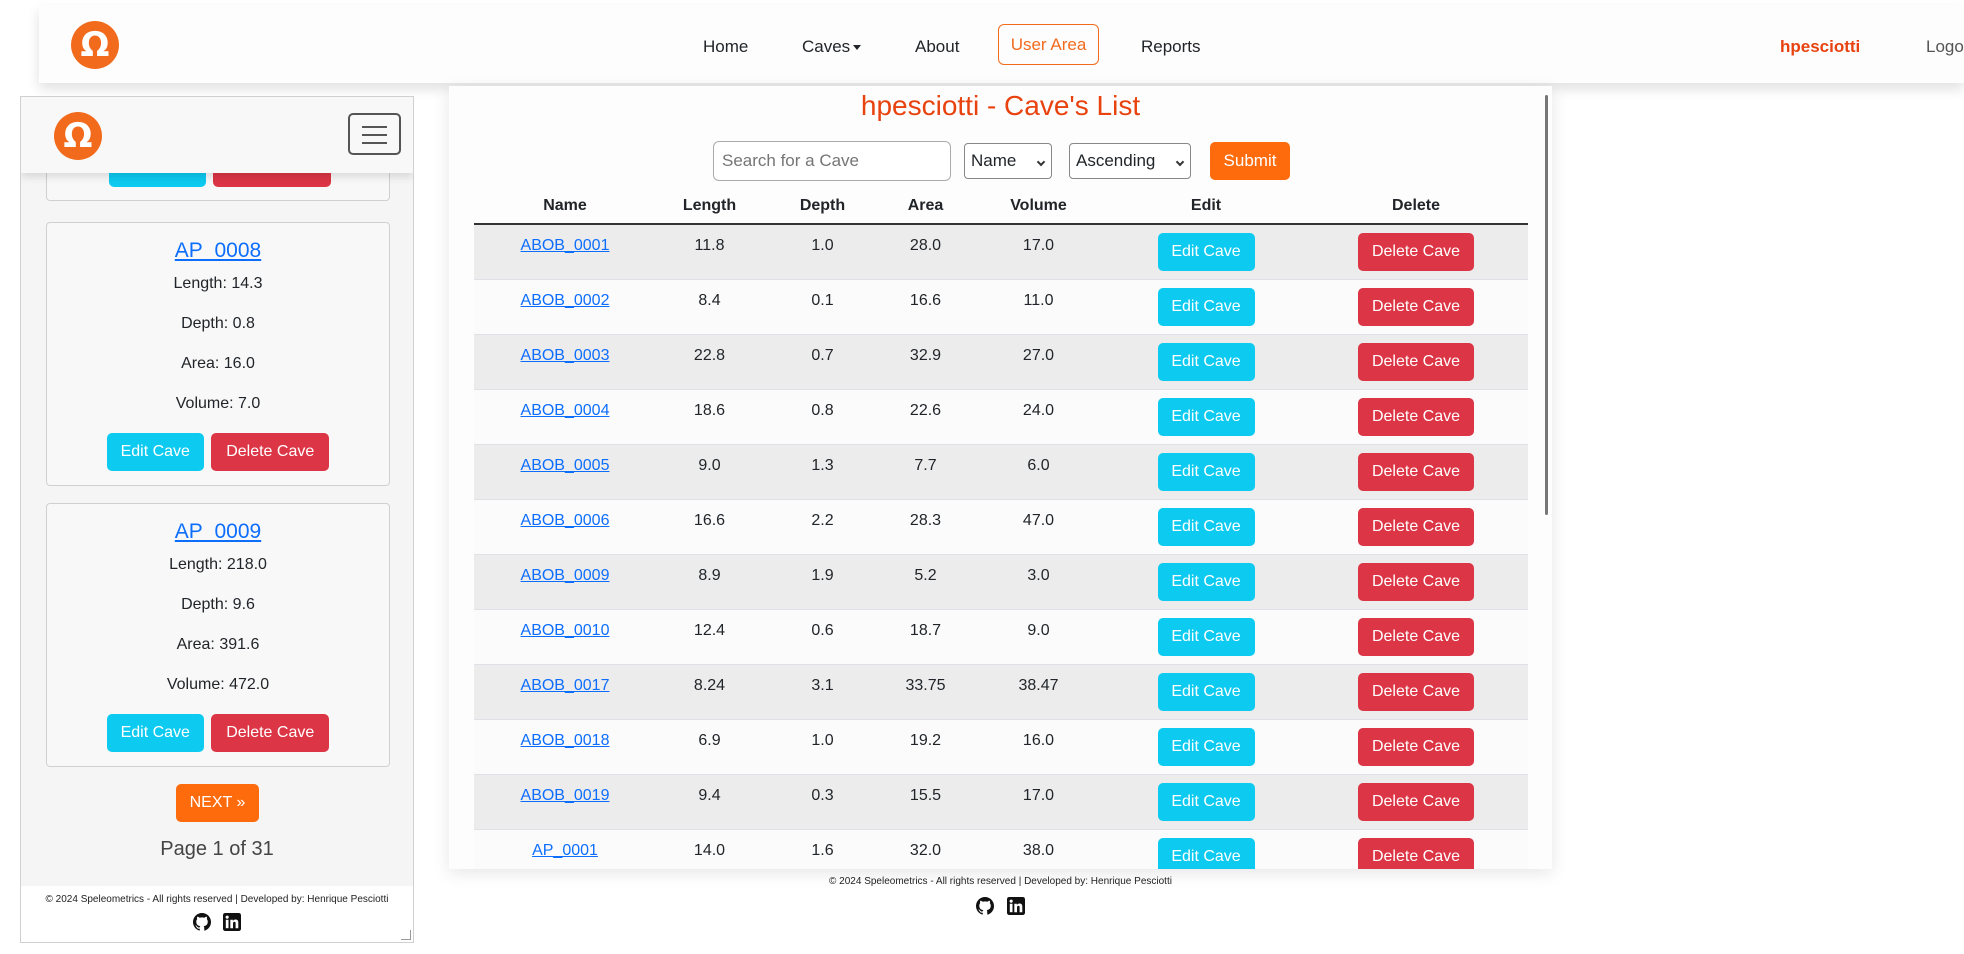 This screenshot has height=954, width=1964. I want to click on cave-length-cell: 8.9, so click(709, 582).